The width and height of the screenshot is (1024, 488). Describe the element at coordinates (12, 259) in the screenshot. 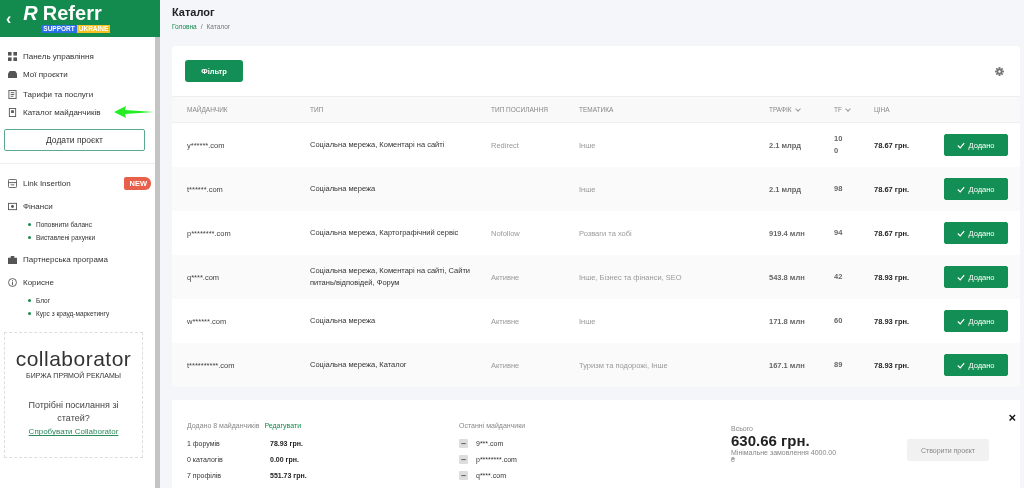

I see `building-icon` at that location.